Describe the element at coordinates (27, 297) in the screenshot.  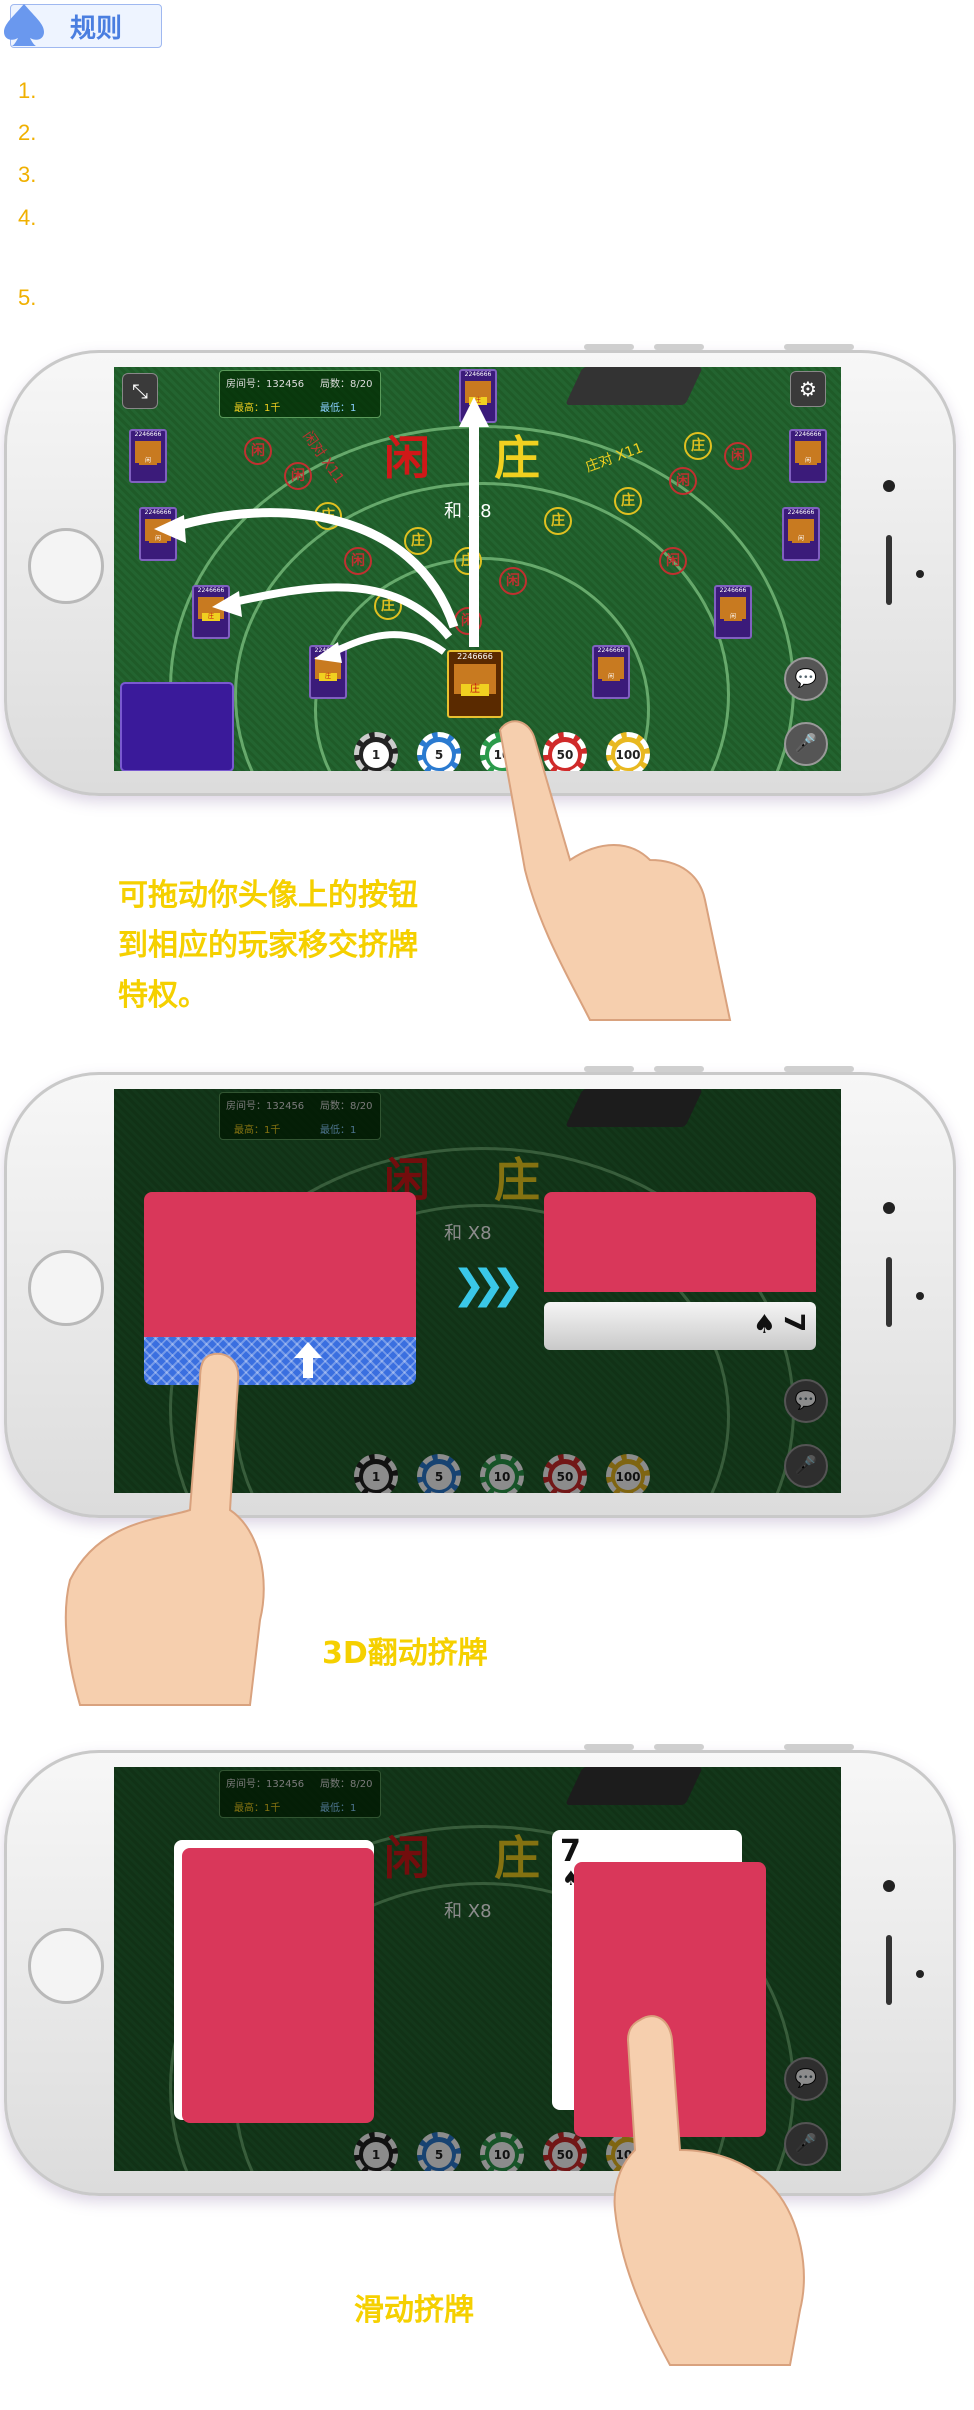
I see `rule-number-5: 5.` at that location.